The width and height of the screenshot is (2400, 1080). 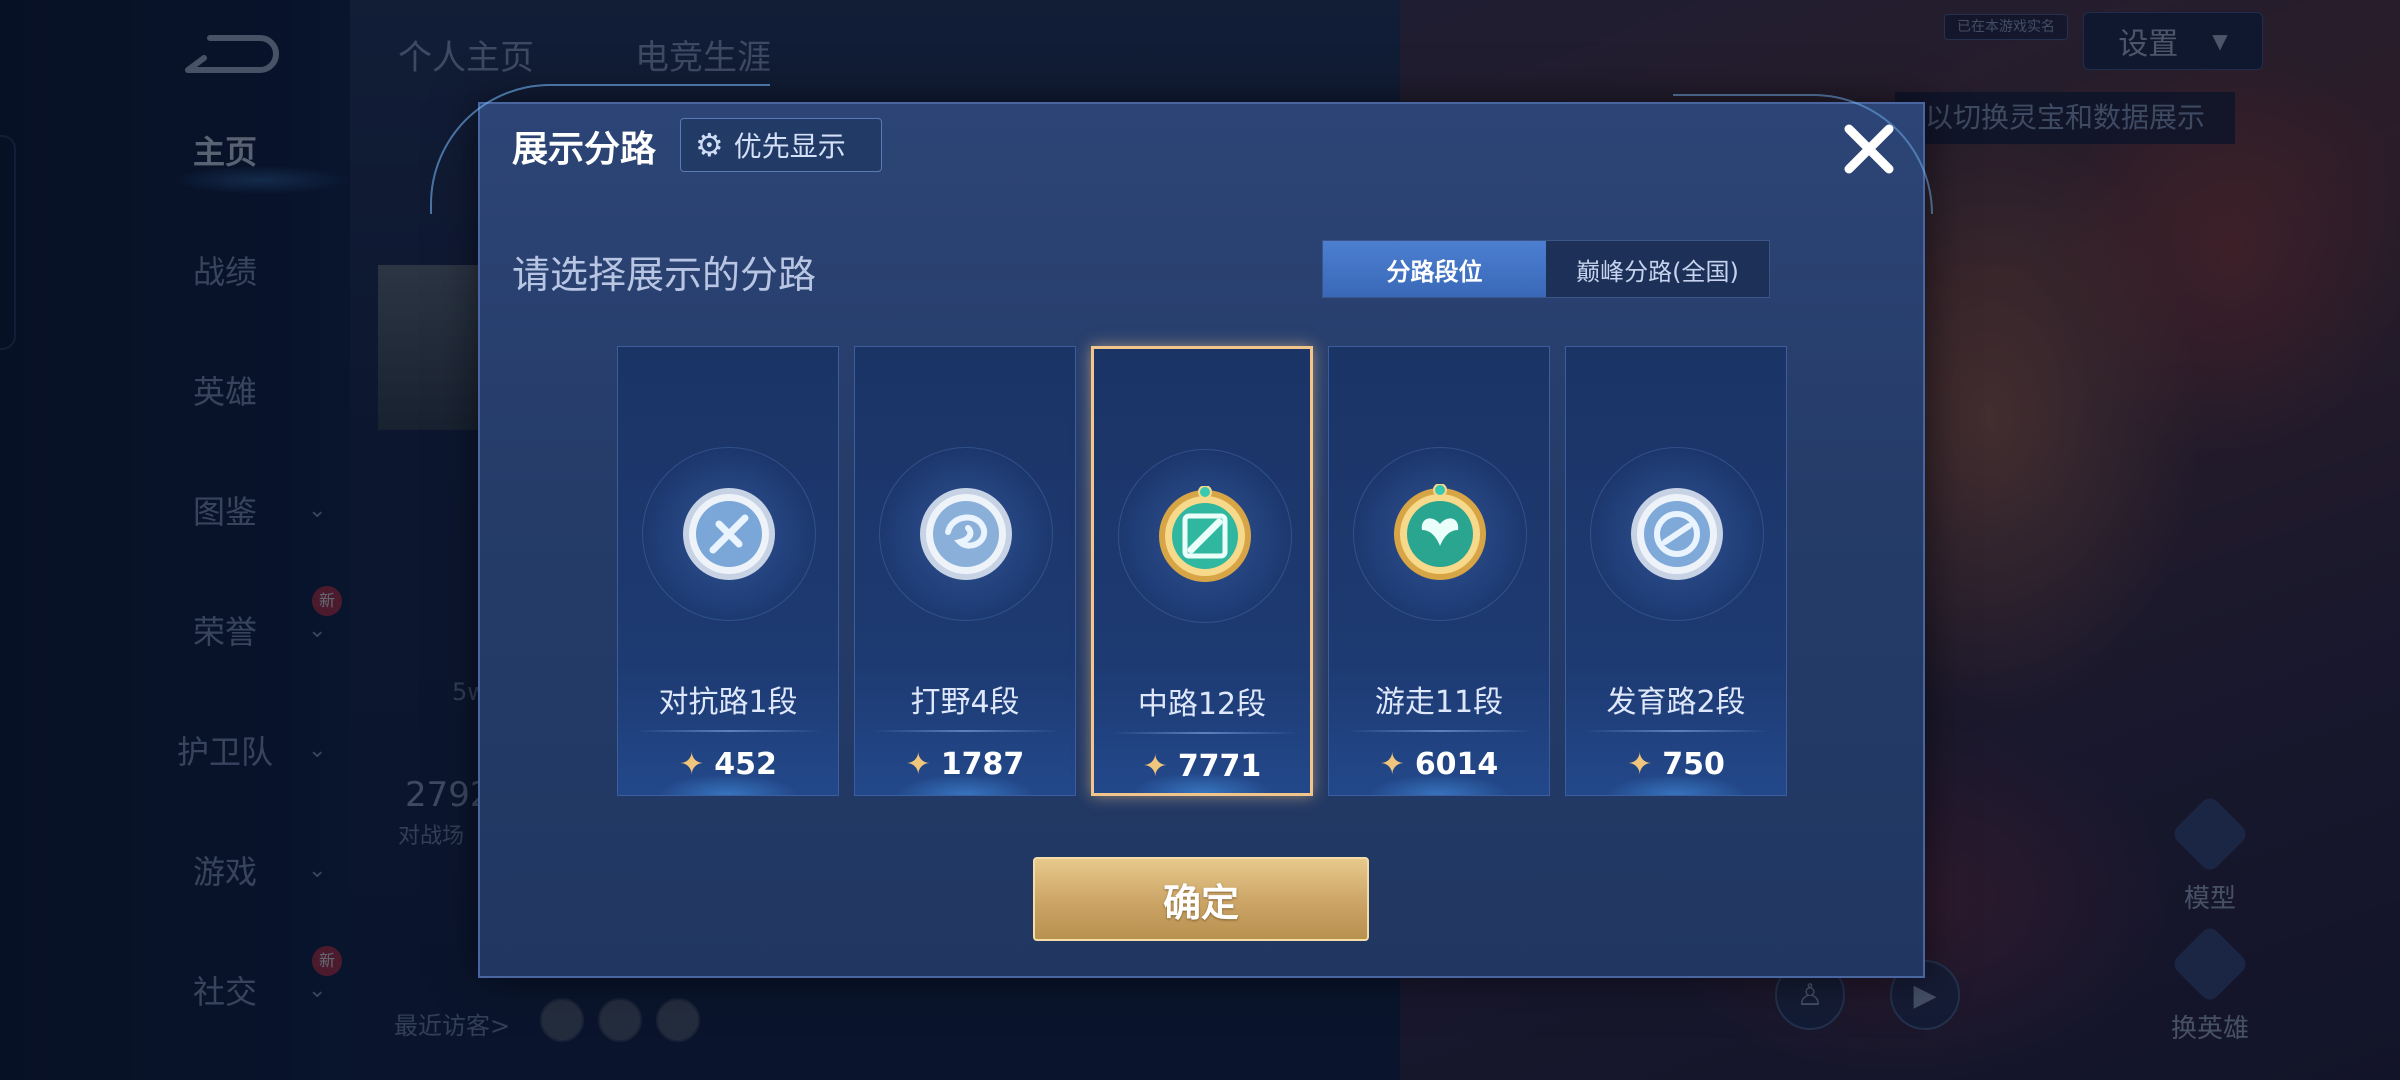 What do you see at coordinates (1440, 533) in the screenshot?
I see `roam-wings-icon` at bounding box center [1440, 533].